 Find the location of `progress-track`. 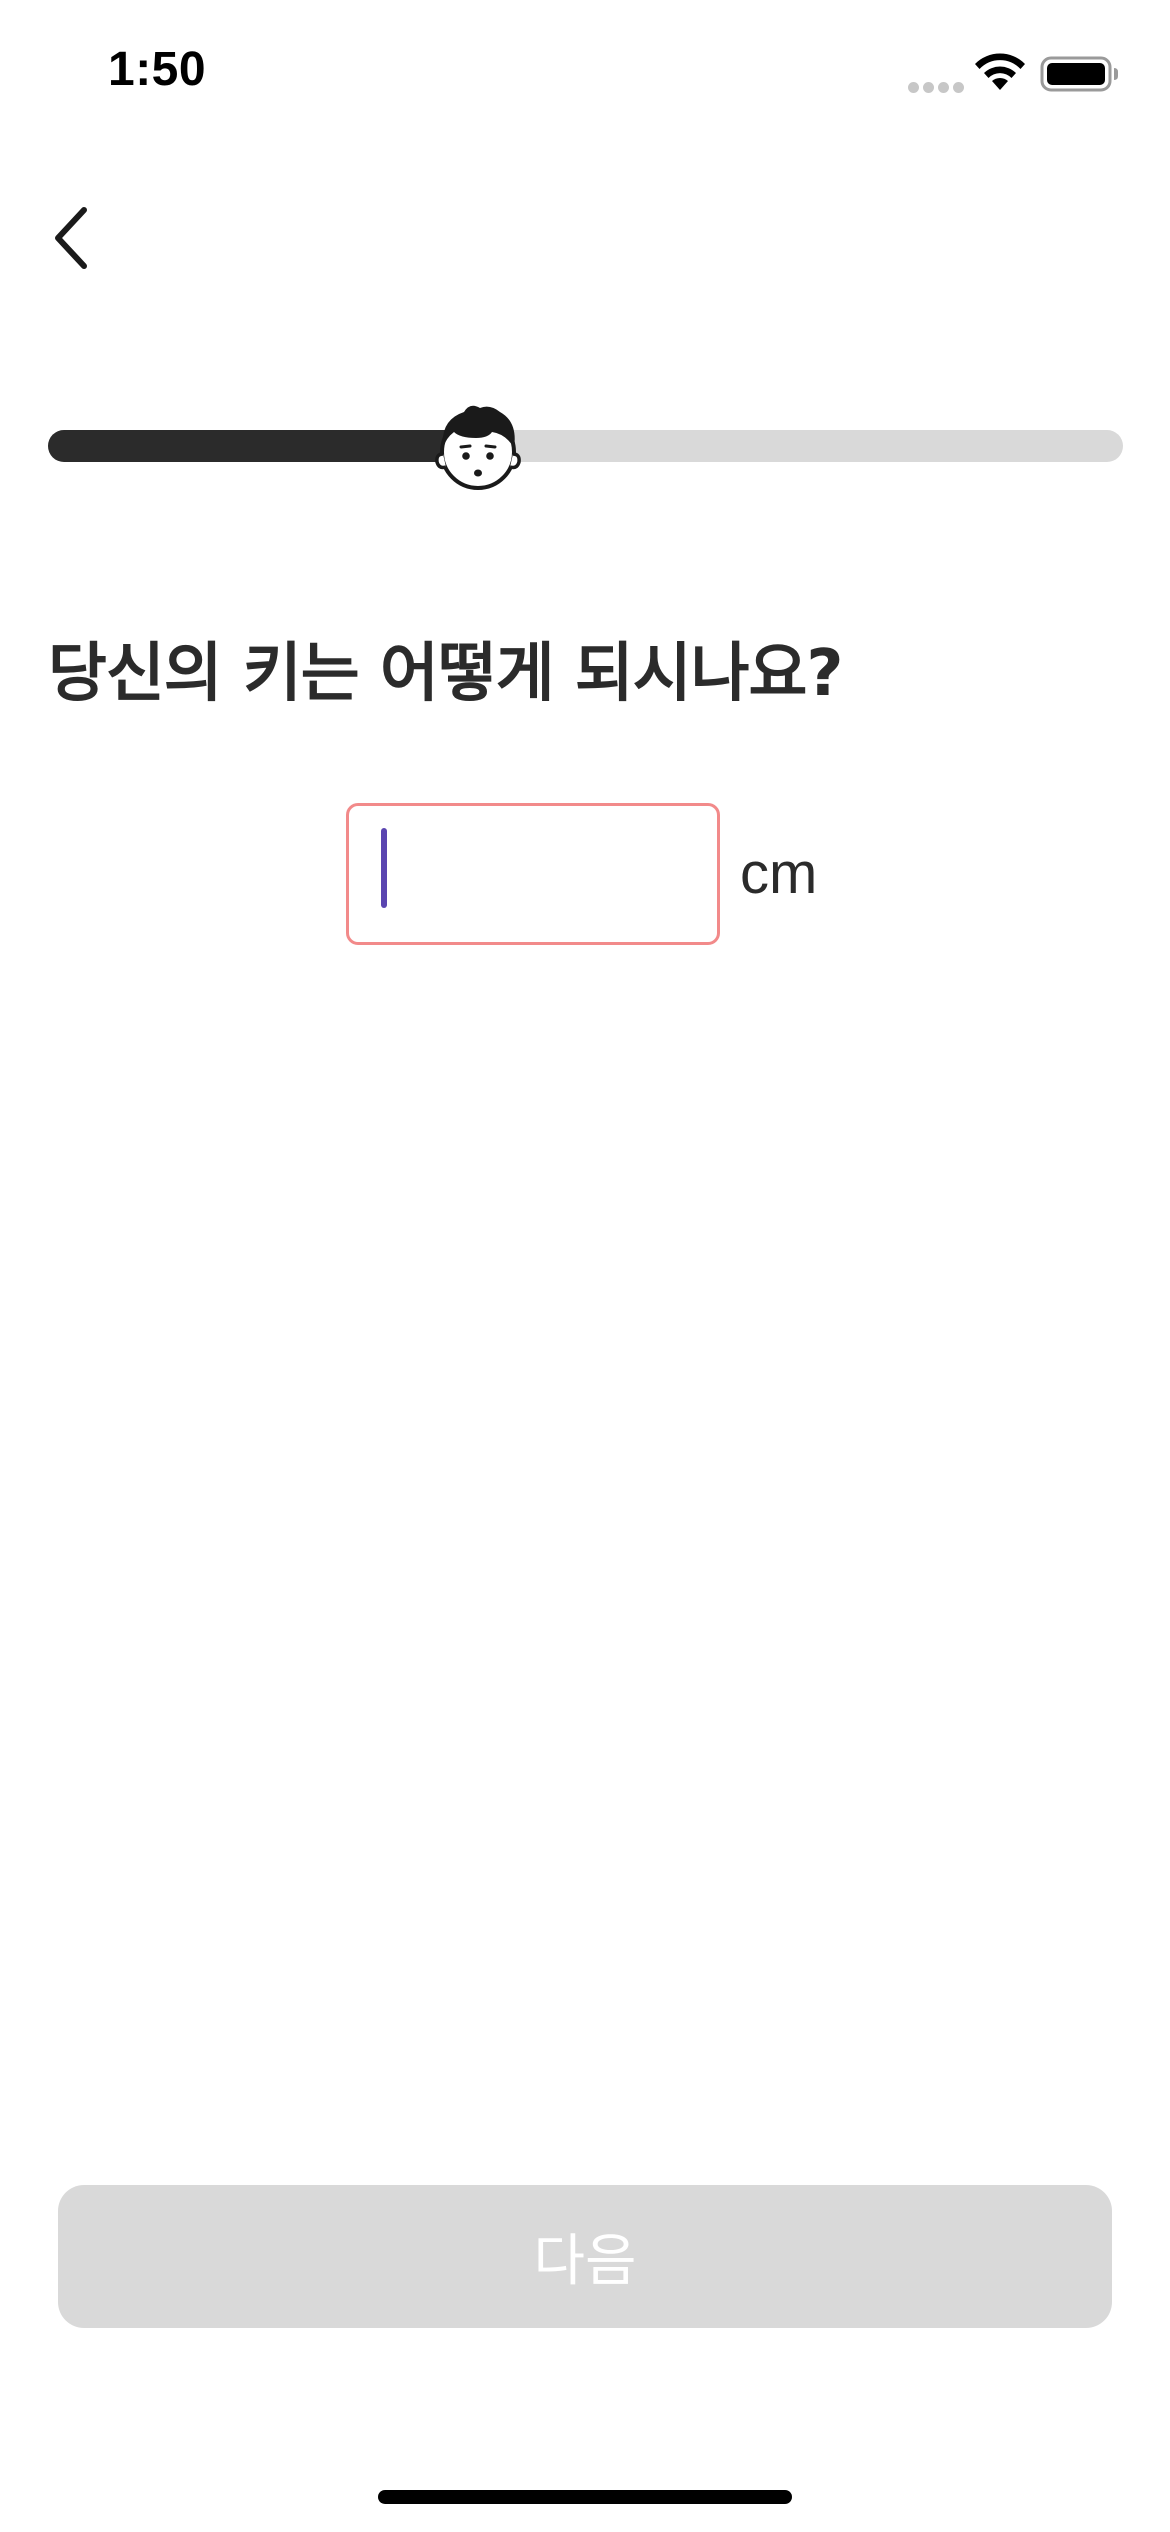

progress-track is located at coordinates (585, 446).